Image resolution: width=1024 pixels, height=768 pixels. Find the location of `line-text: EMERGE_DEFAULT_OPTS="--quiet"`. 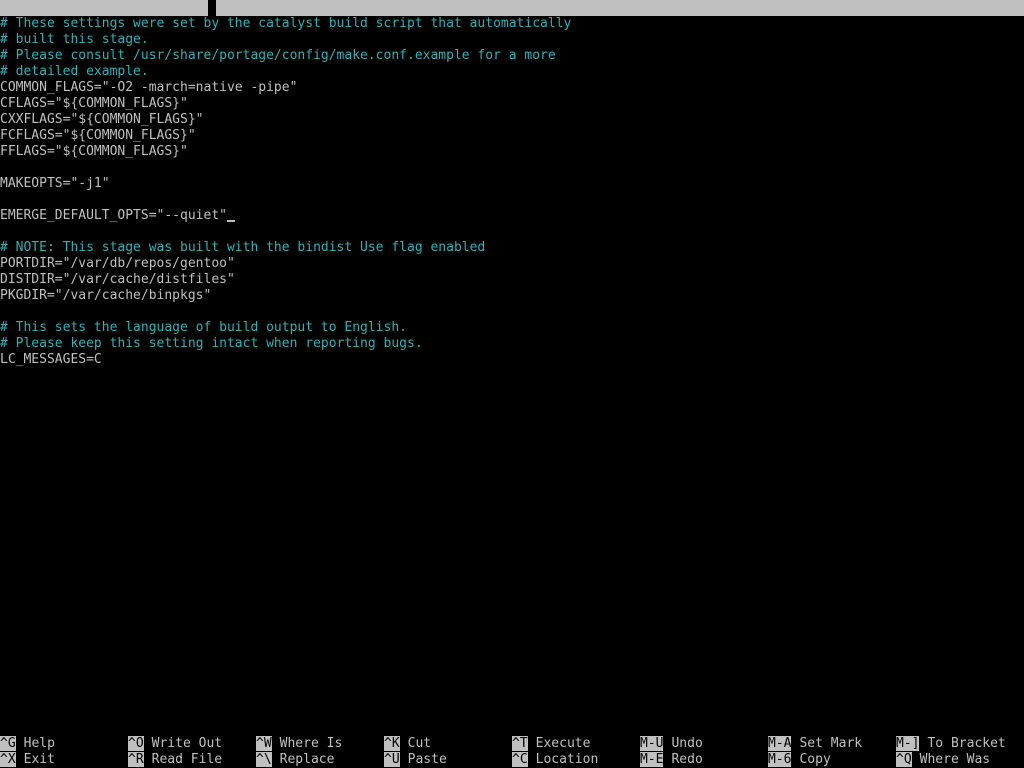

line-text: EMERGE_DEFAULT_OPTS="--quiet" is located at coordinates (113, 215).